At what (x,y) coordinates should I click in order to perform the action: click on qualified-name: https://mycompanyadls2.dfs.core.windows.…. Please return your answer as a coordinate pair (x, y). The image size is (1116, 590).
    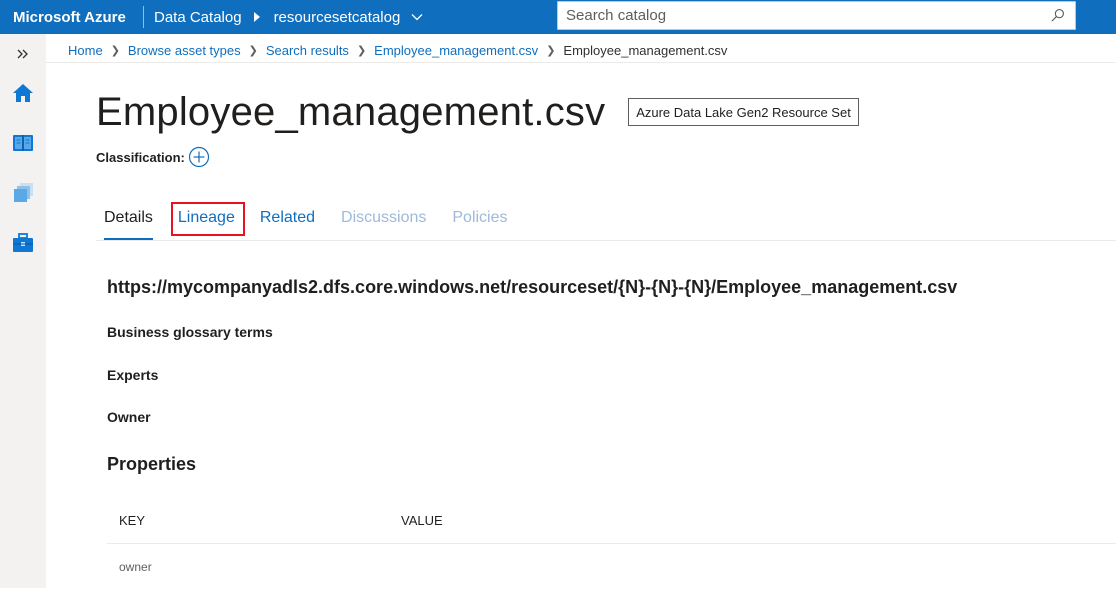
    Looking at the image, I should click on (532, 287).